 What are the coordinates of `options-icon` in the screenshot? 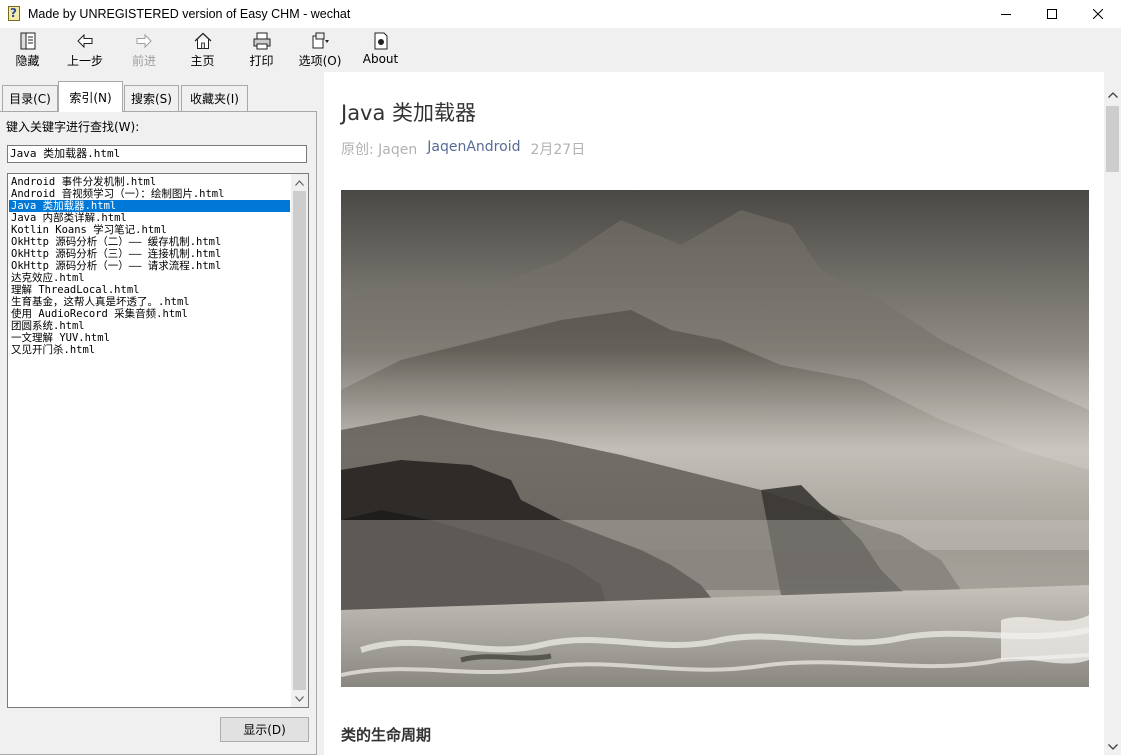 It's located at (320, 40).